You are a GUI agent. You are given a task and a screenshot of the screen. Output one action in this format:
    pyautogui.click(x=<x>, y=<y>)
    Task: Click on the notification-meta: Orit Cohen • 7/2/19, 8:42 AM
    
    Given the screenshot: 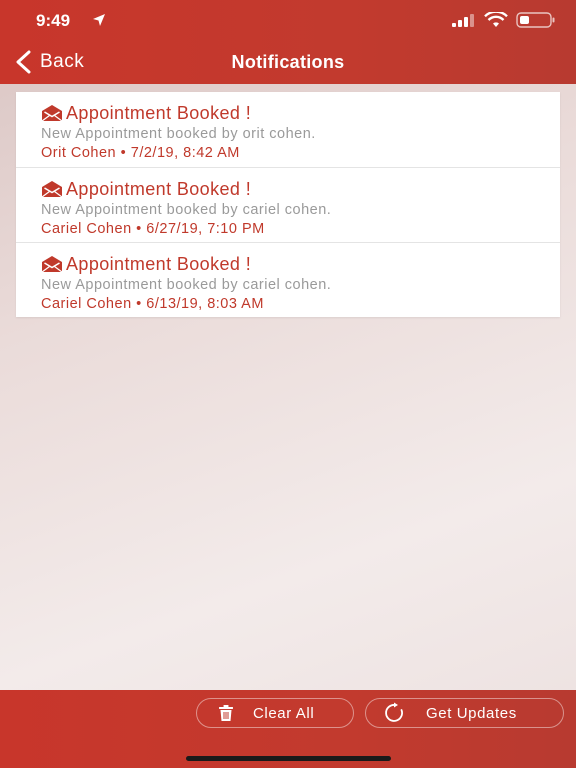 What is the action you would take?
    pyautogui.click(x=300, y=154)
    